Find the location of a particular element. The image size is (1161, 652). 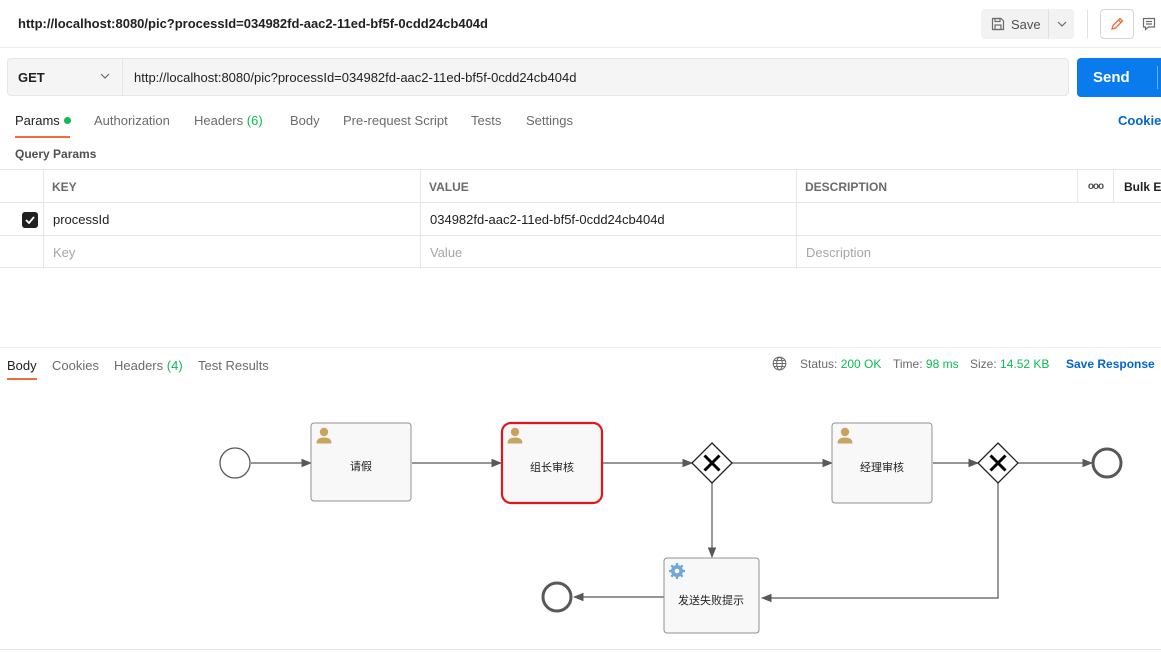

response-time: Time: 98 ms is located at coordinates (926, 364).